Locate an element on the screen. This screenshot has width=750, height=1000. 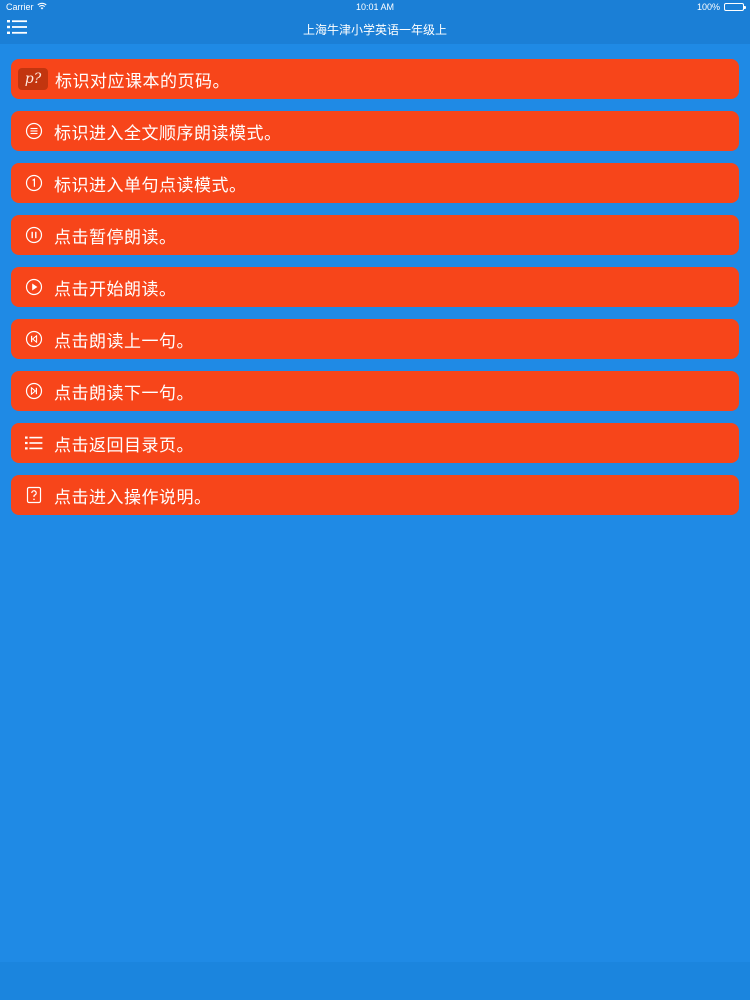
status-time: 10:01 AM is located at coordinates (375, 7).